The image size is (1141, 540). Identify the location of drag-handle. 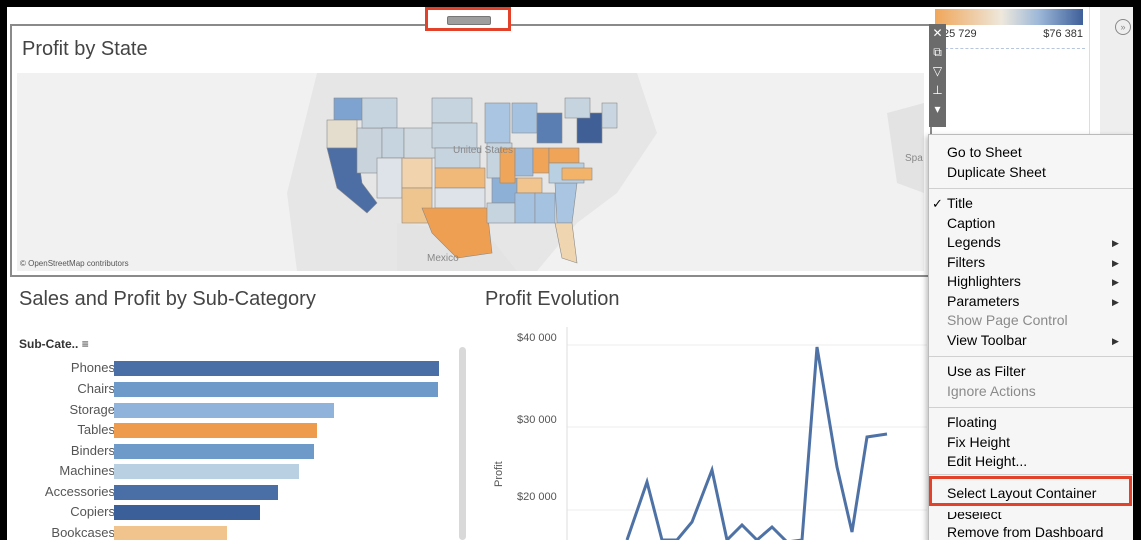
(468, 19).